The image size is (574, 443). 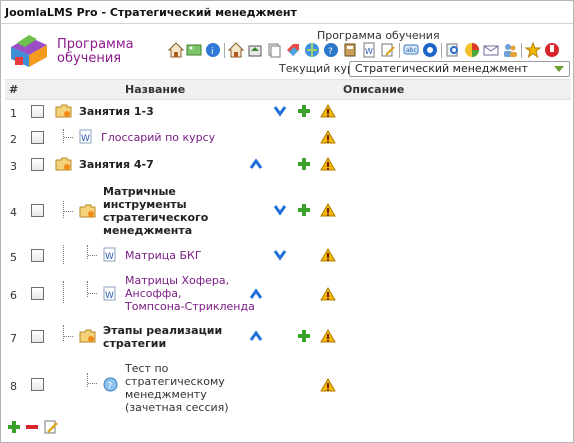 What do you see at coordinates (153, 293) in the screenshot?
I see `row-title-line: Ансоффа,` at bounding box center [153, 293].